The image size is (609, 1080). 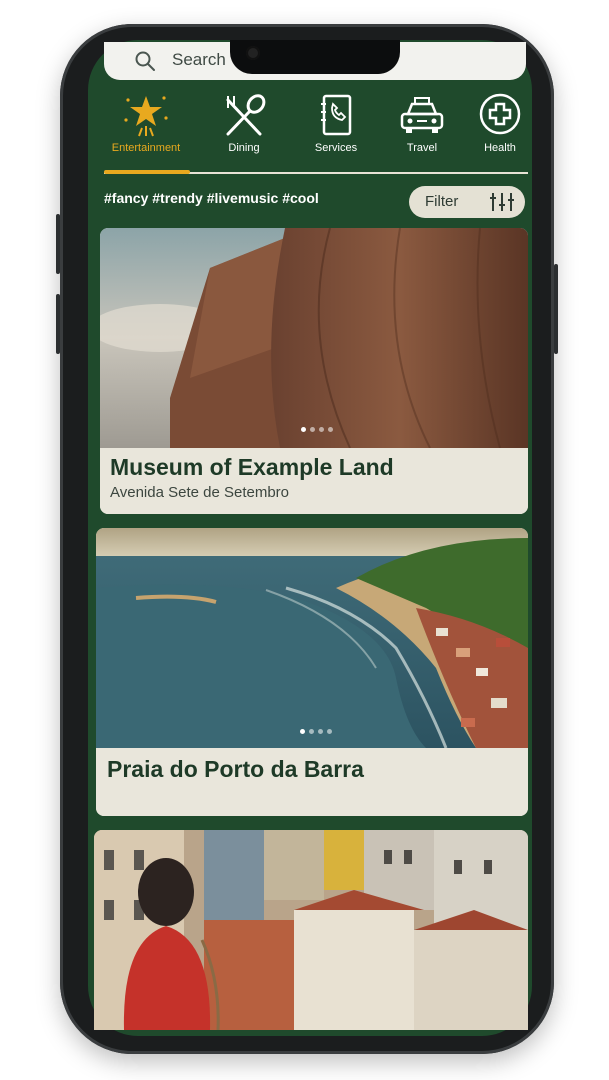 What do you see at coordinates (246, 115) in the screenshot?
I see `fork-spoon-icon` at bounding box center [246, 115].